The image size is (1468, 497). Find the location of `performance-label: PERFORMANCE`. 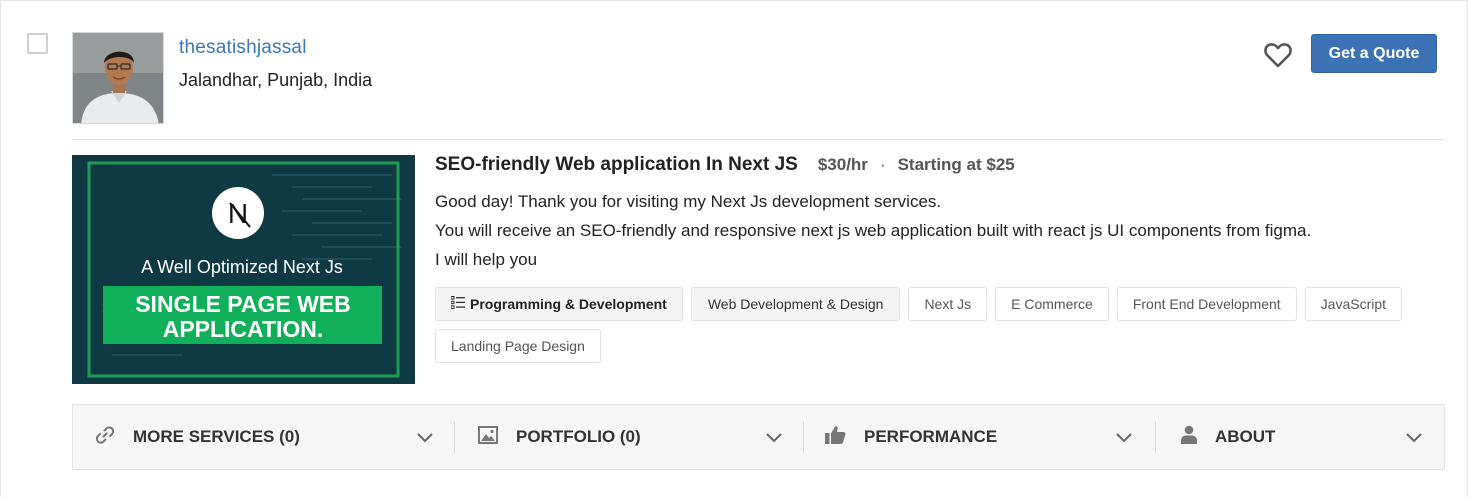

performance-label: PERFORMANCE is located at coordinates (931, 436).